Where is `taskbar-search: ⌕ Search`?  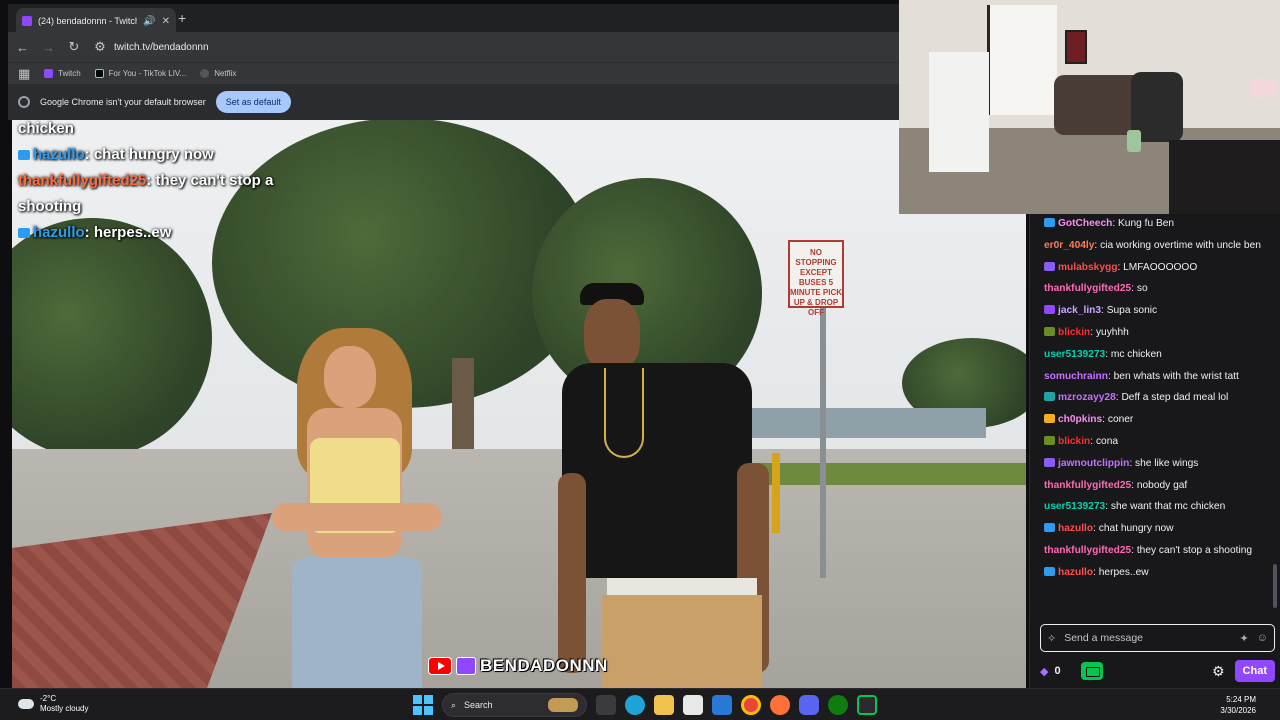
taskbar-search: ⌕ Search is located at coordinates (514, 705).